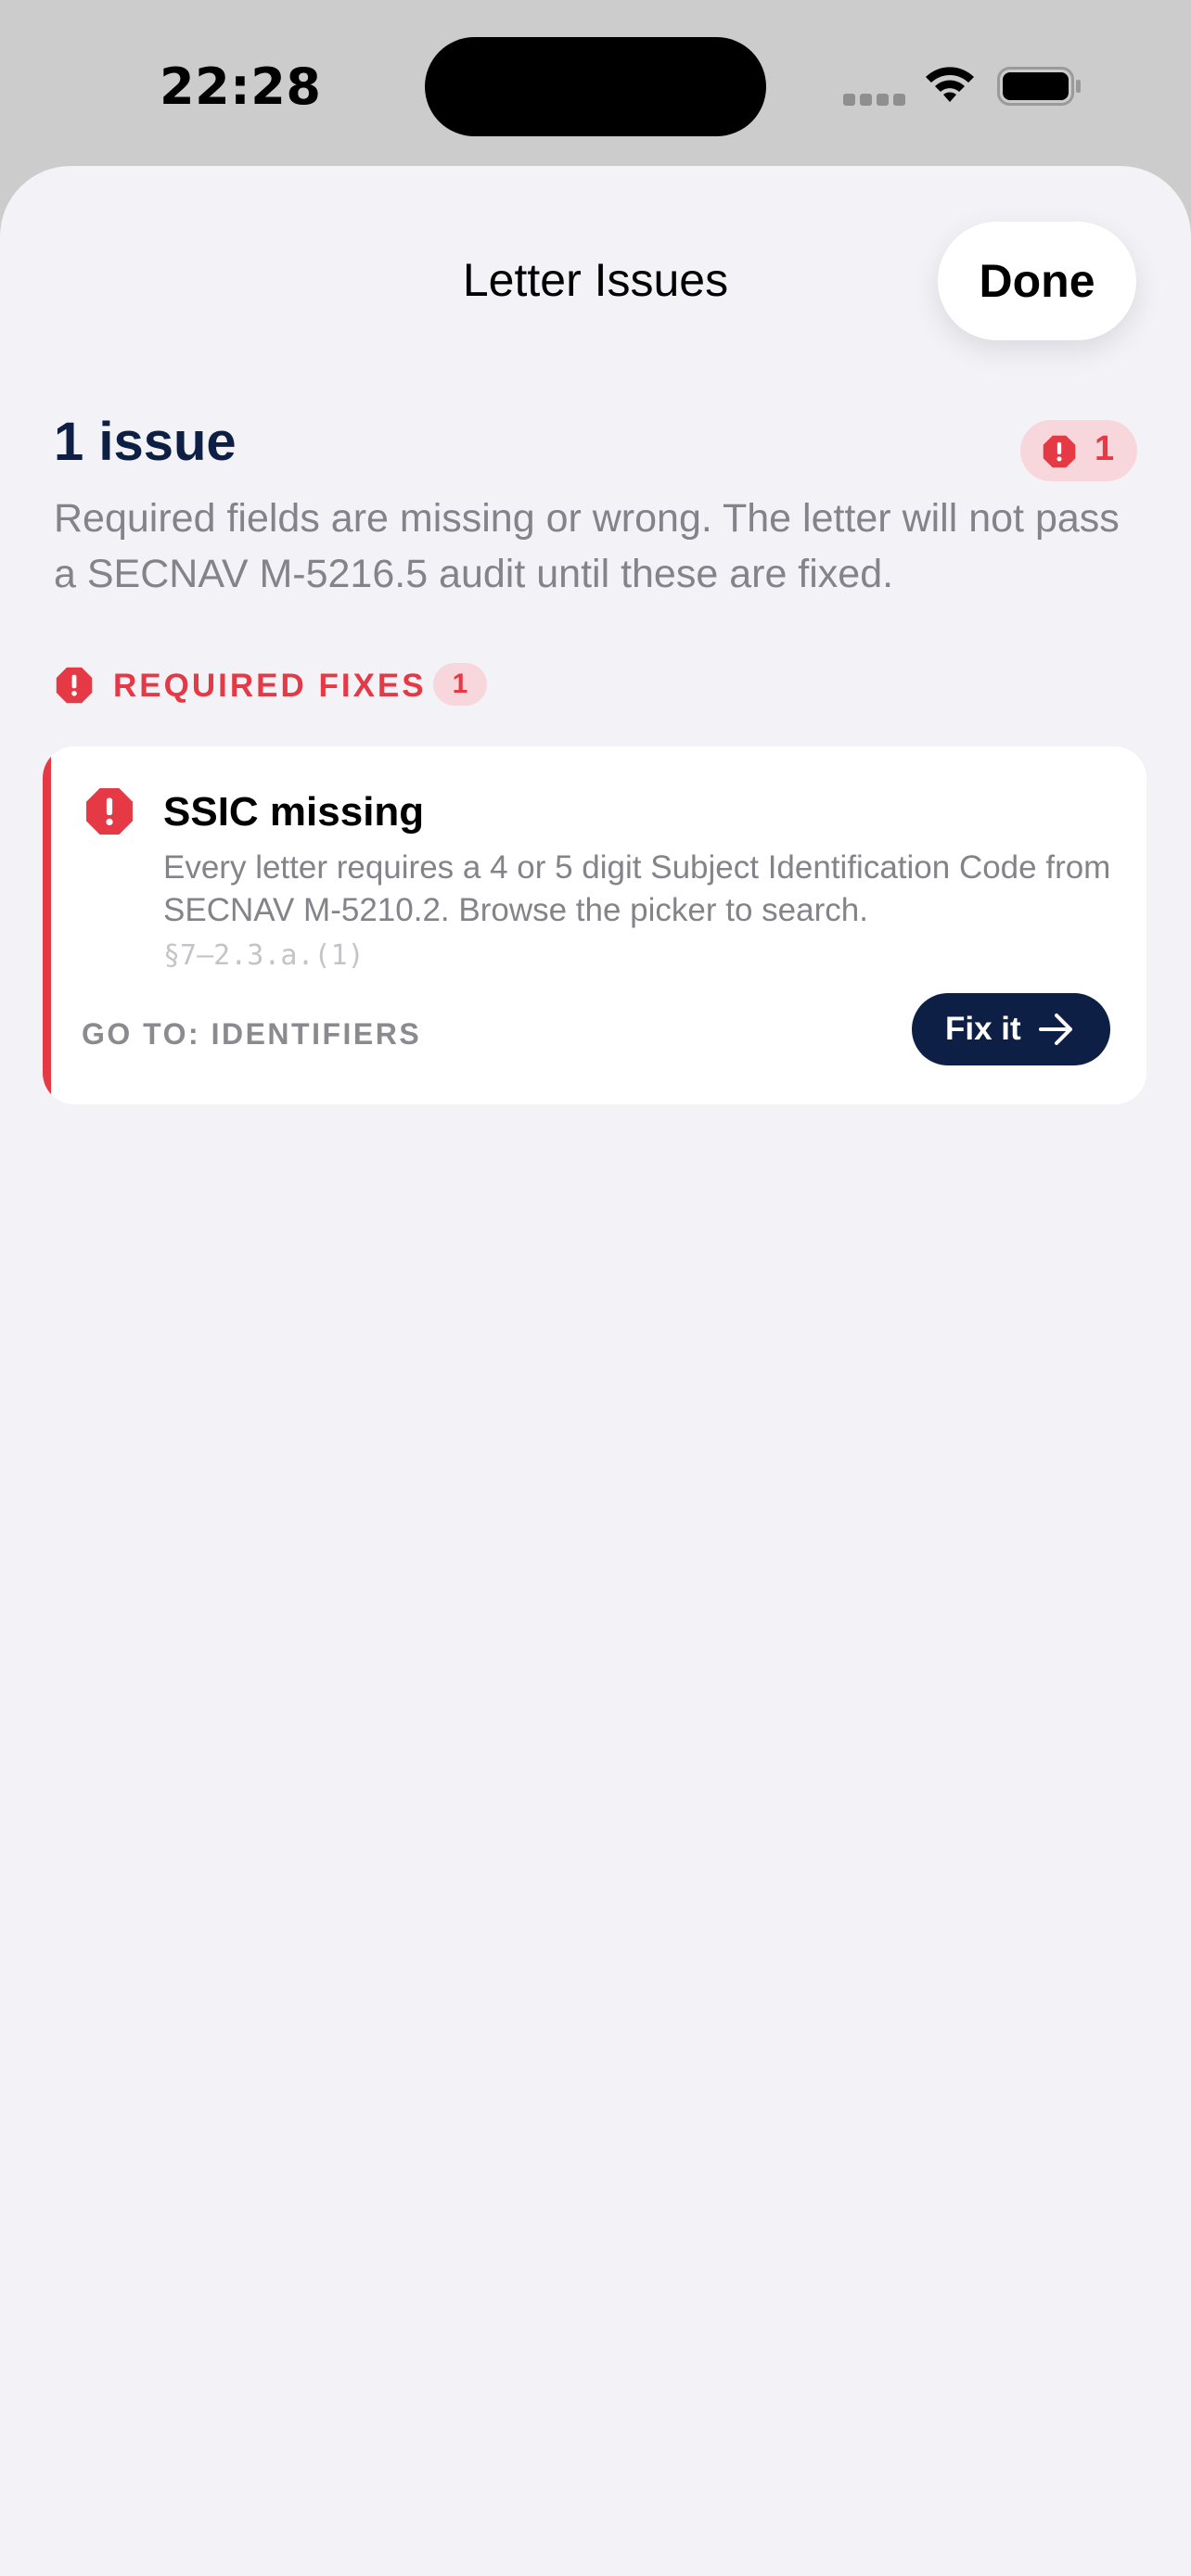 This screenshot has height=2576, width=1191. I want to click on fix-it-label: Fix it, so click(983, 1029).